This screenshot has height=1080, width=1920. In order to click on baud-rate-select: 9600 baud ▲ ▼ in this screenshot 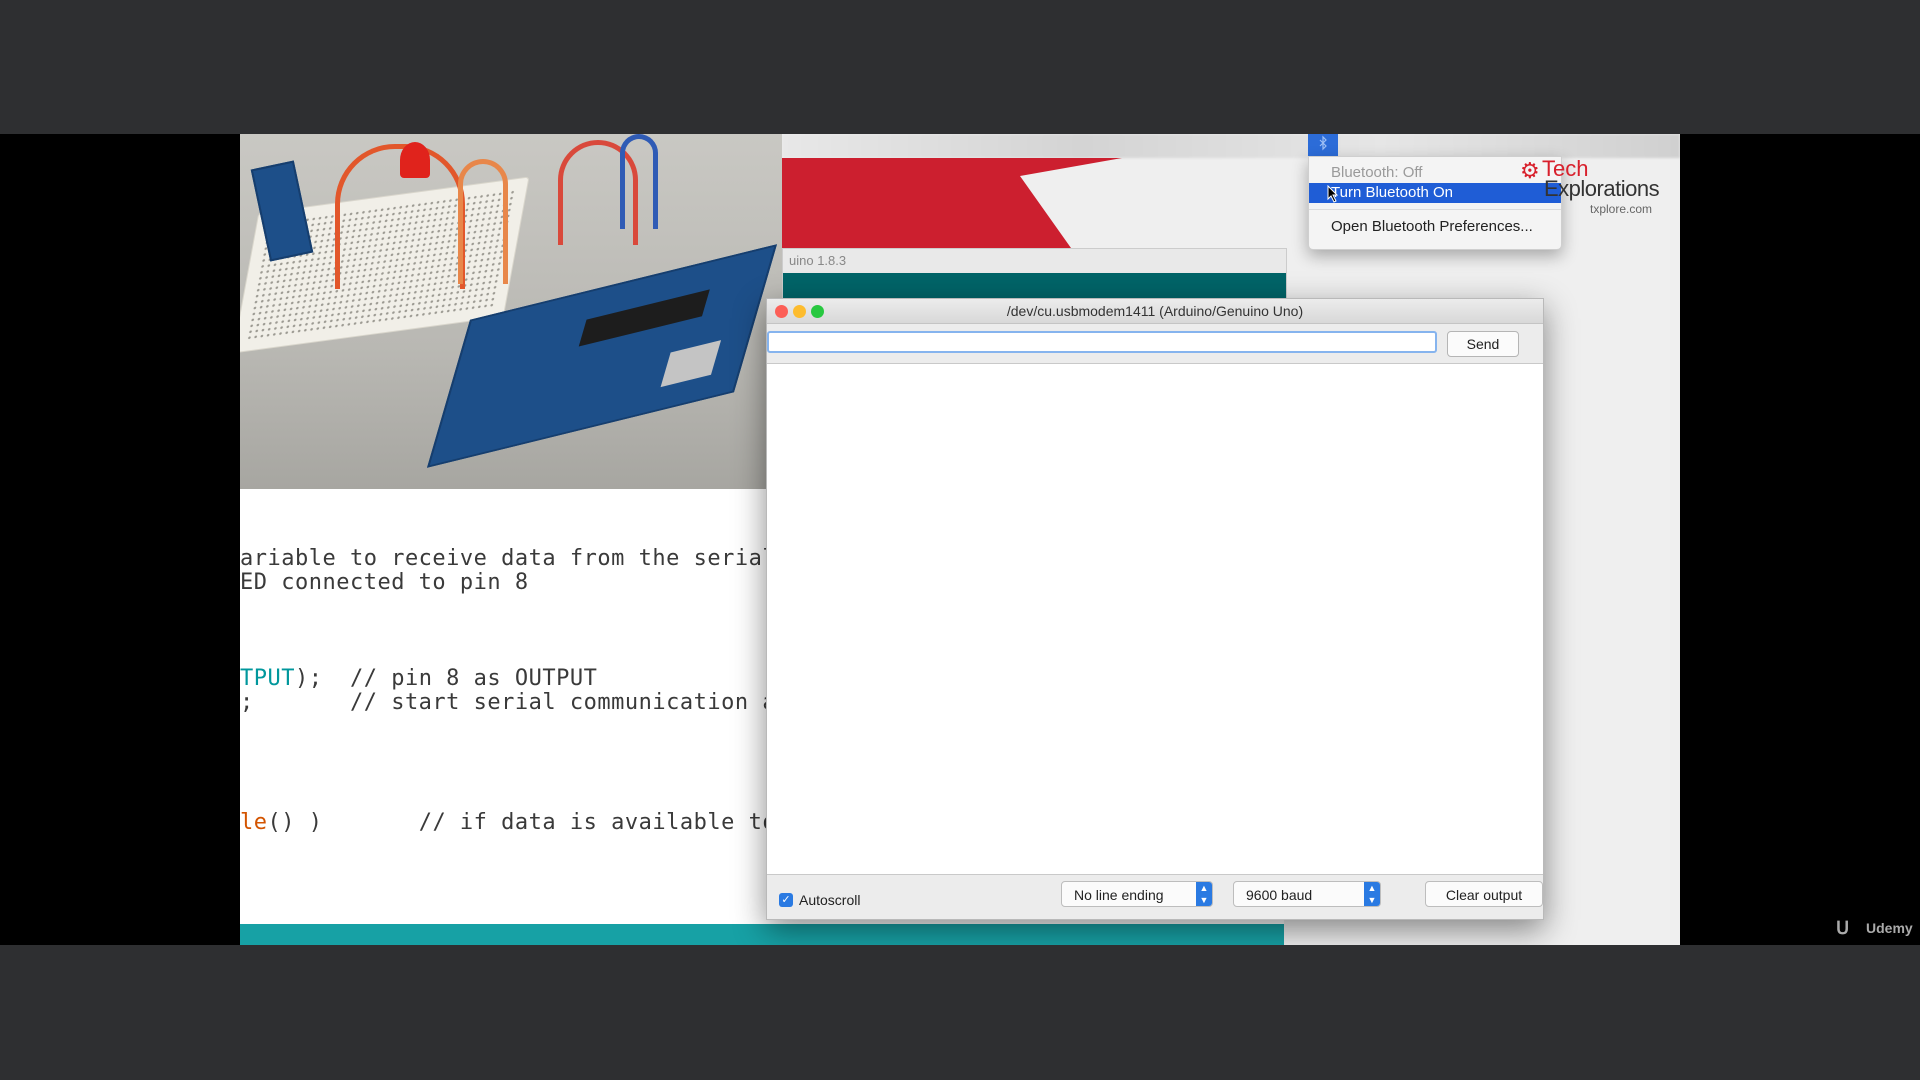, I will do `click(1307, 894)`.